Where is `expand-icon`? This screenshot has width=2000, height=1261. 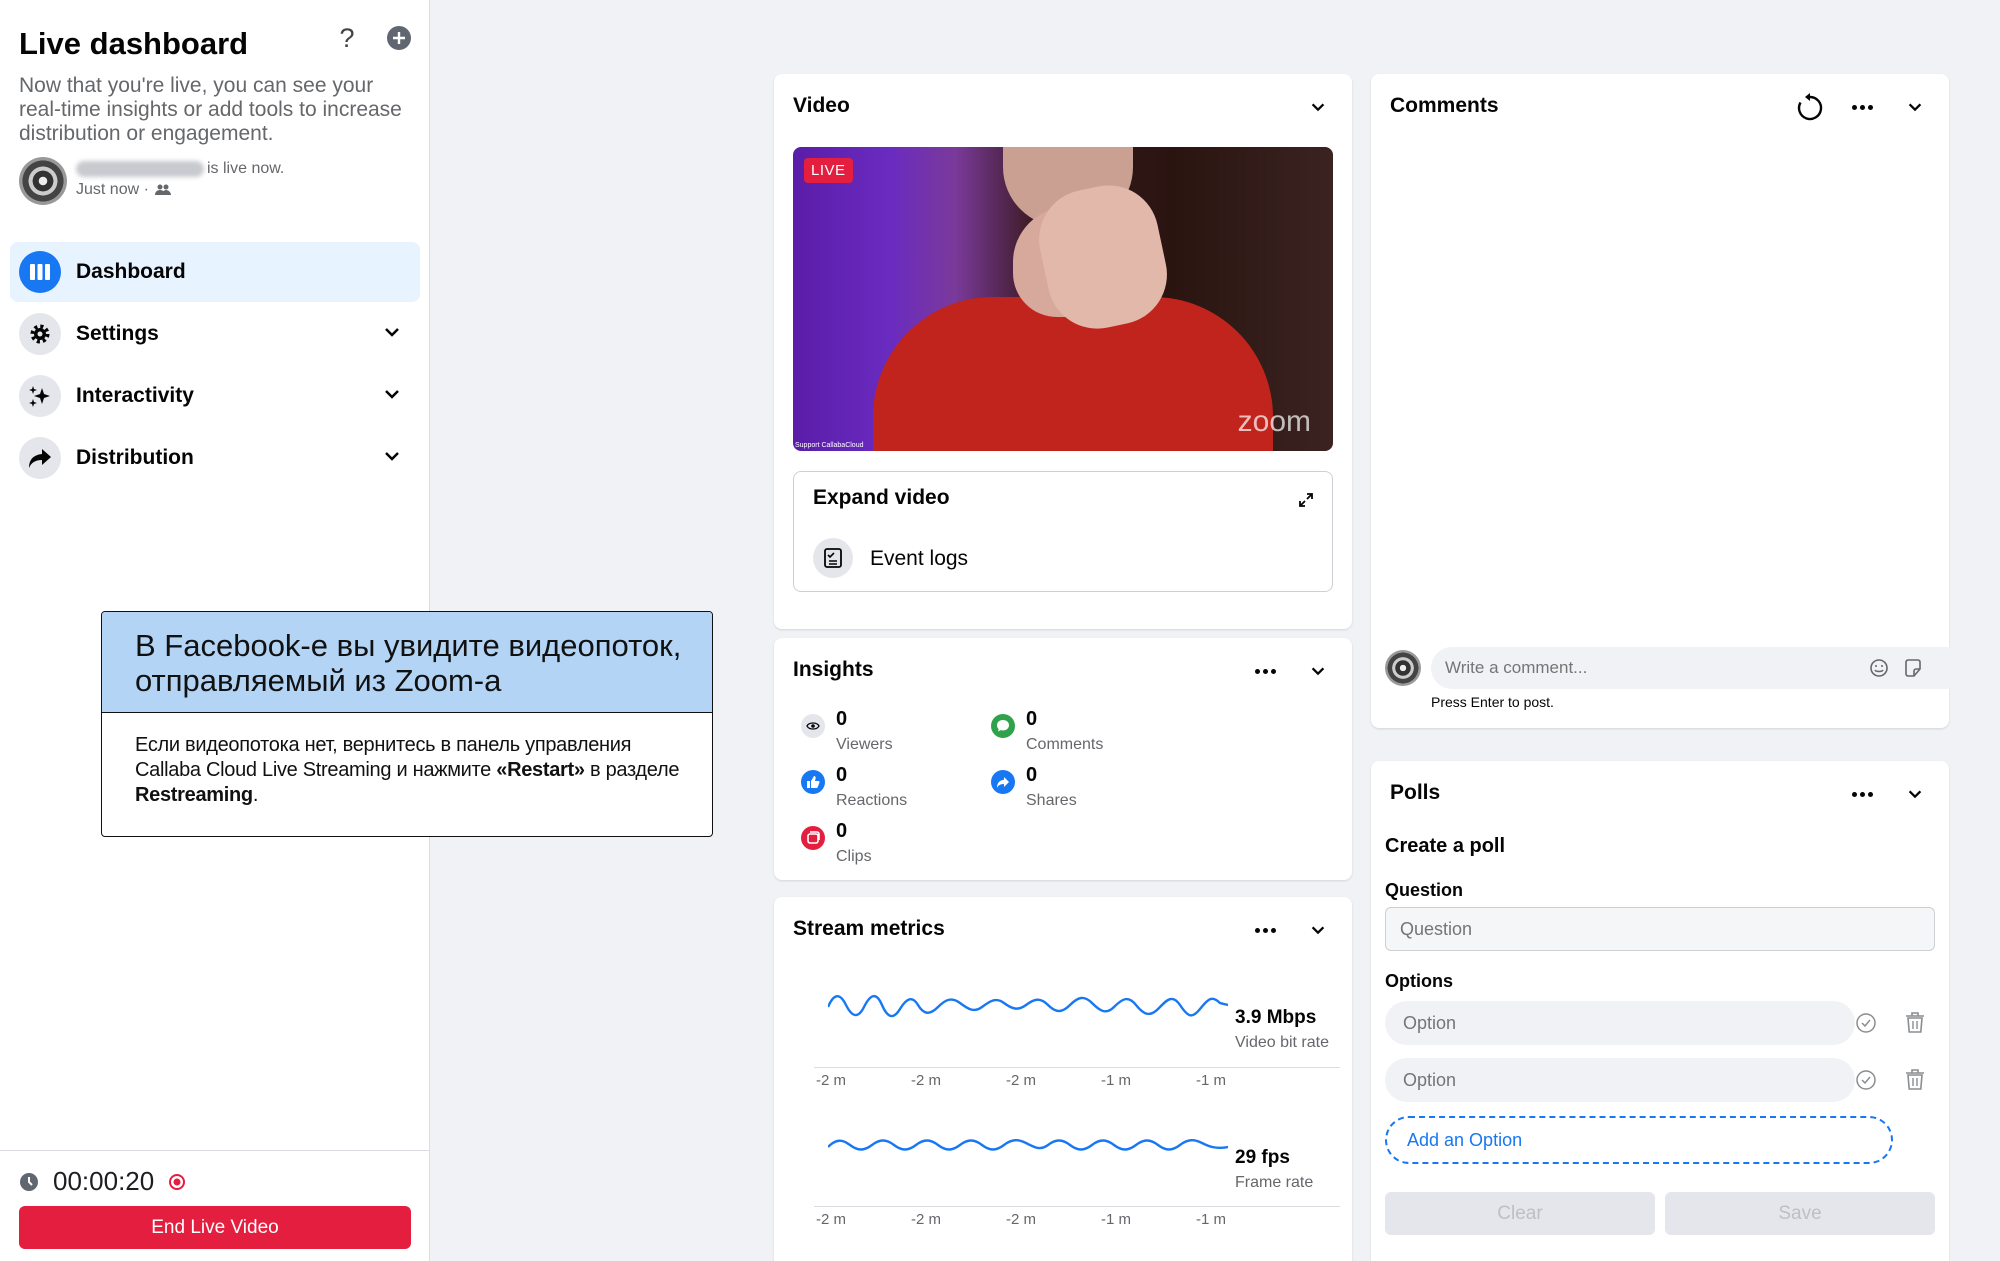 expand-icon is located at coordinates (1306, 500).